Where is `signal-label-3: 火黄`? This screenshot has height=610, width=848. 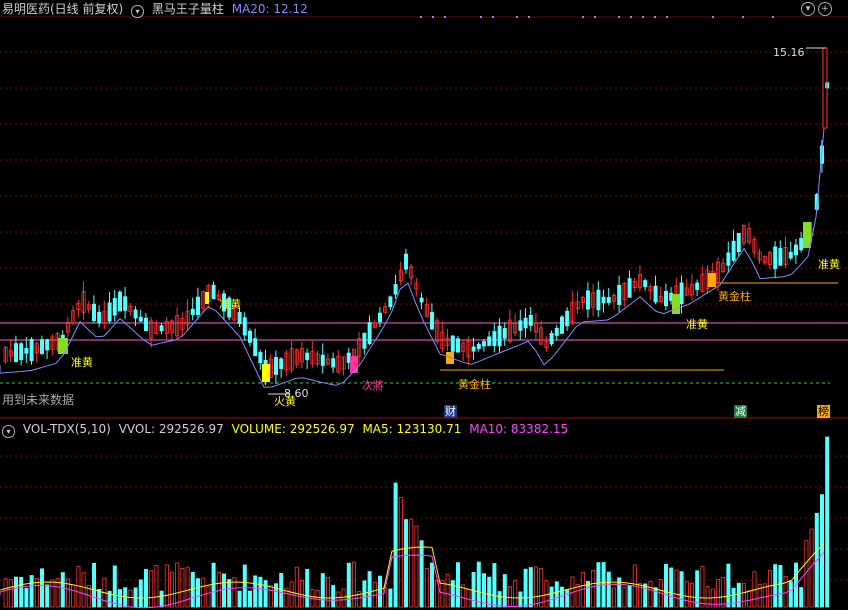 signal-label-3: 火黄 is located at coordinates (285, 401).